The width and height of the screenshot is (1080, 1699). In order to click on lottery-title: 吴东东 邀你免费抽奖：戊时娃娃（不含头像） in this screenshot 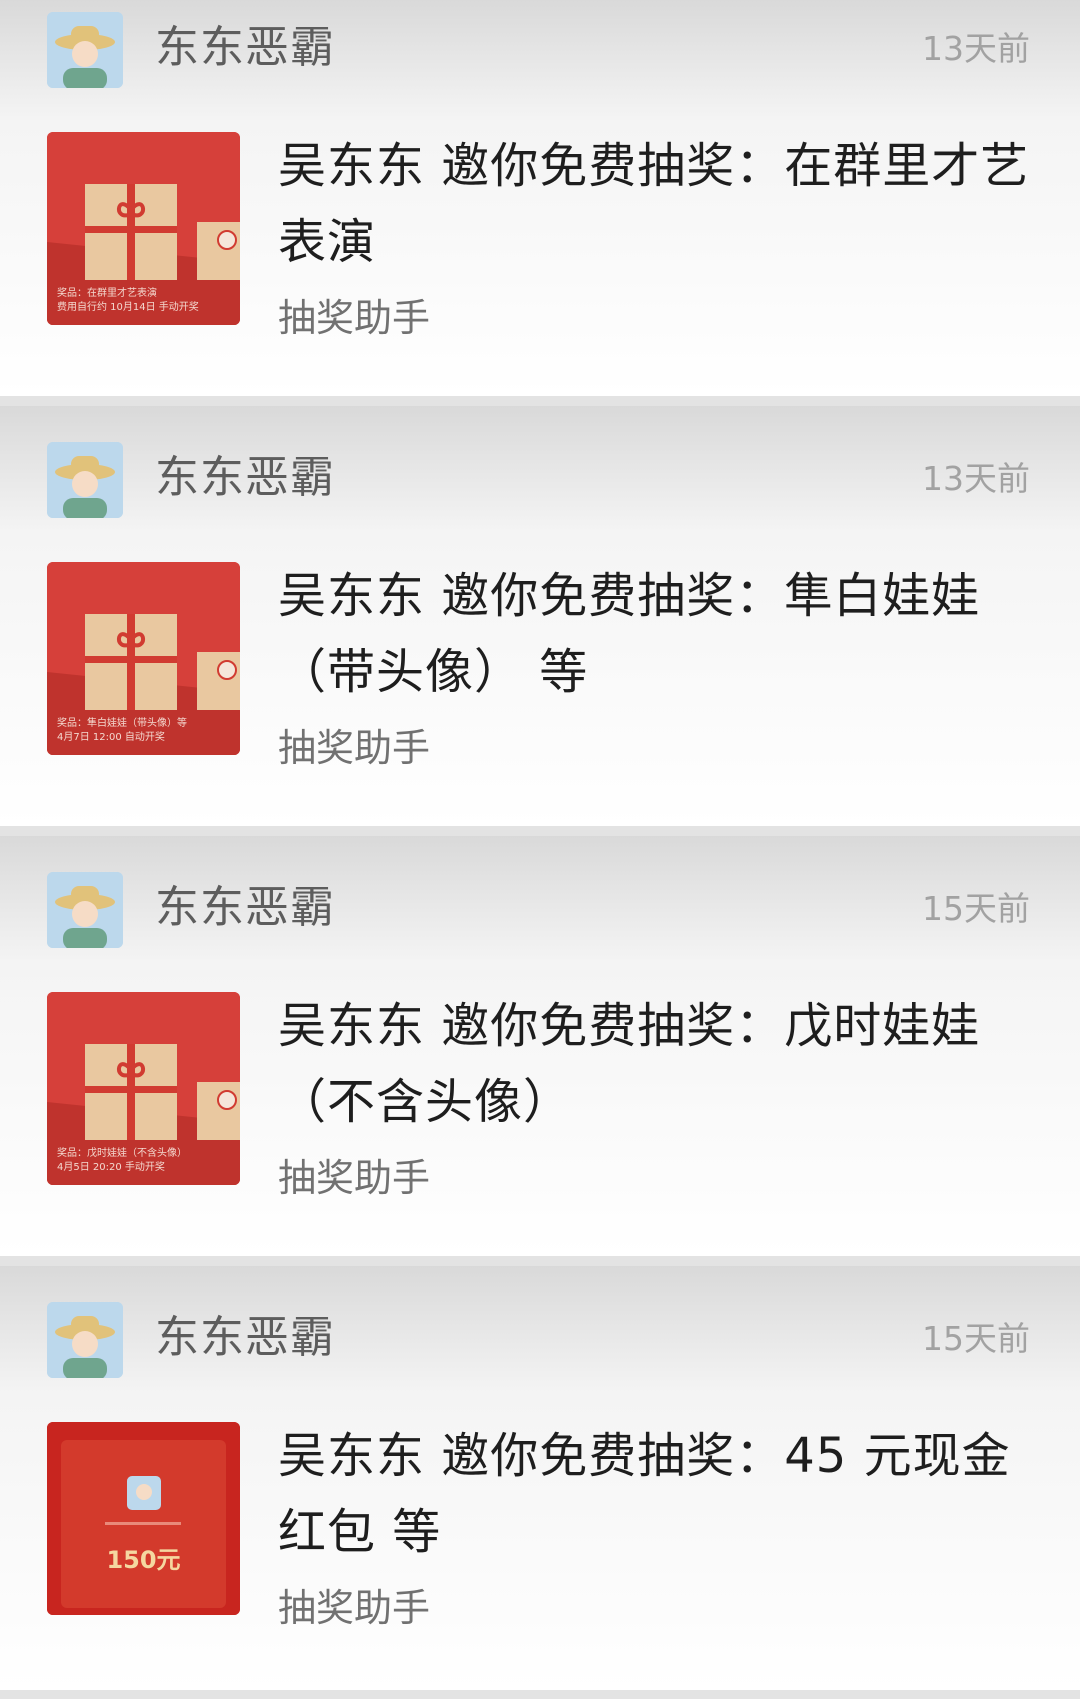, I will do `click(658, 1064)`.